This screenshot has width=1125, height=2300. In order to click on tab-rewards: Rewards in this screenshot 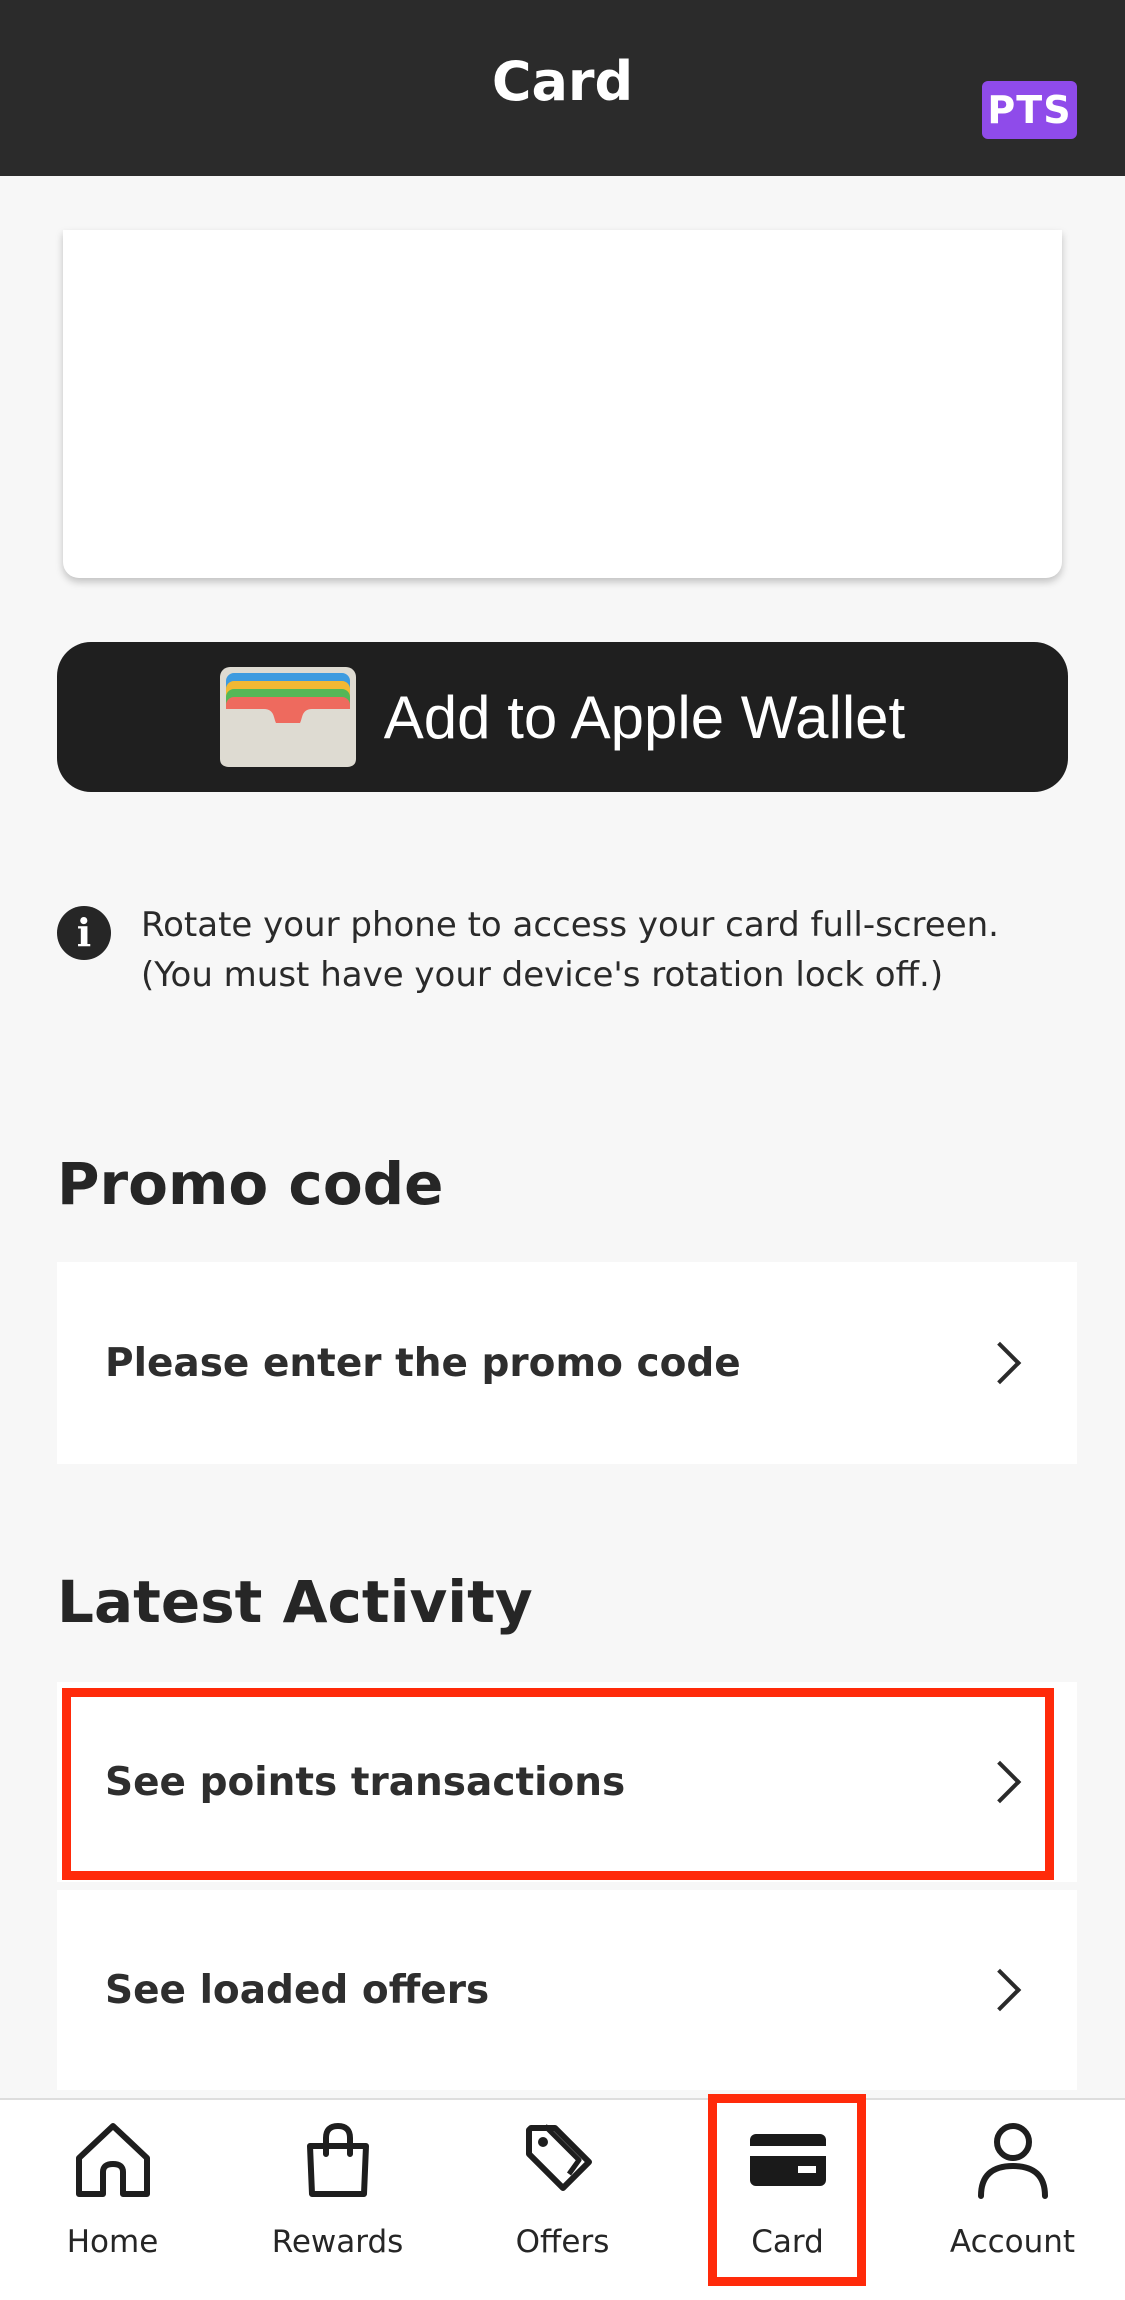, I will do `click(337, 2200)`.